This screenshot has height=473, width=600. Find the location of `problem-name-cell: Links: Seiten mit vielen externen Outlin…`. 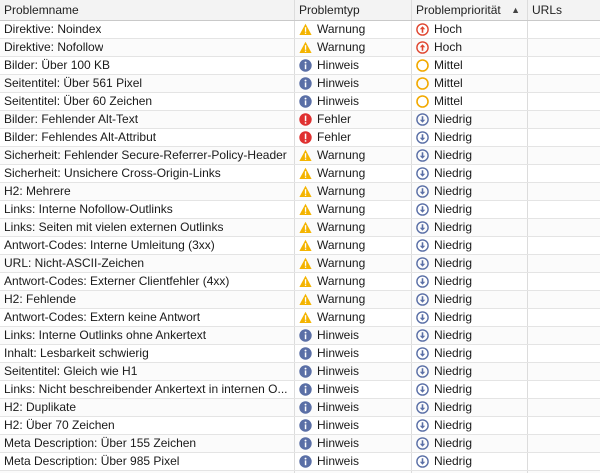

problem-name-cell: Links: Seiten mit vielen externen Outlin… is located at coordinates (147, 227).